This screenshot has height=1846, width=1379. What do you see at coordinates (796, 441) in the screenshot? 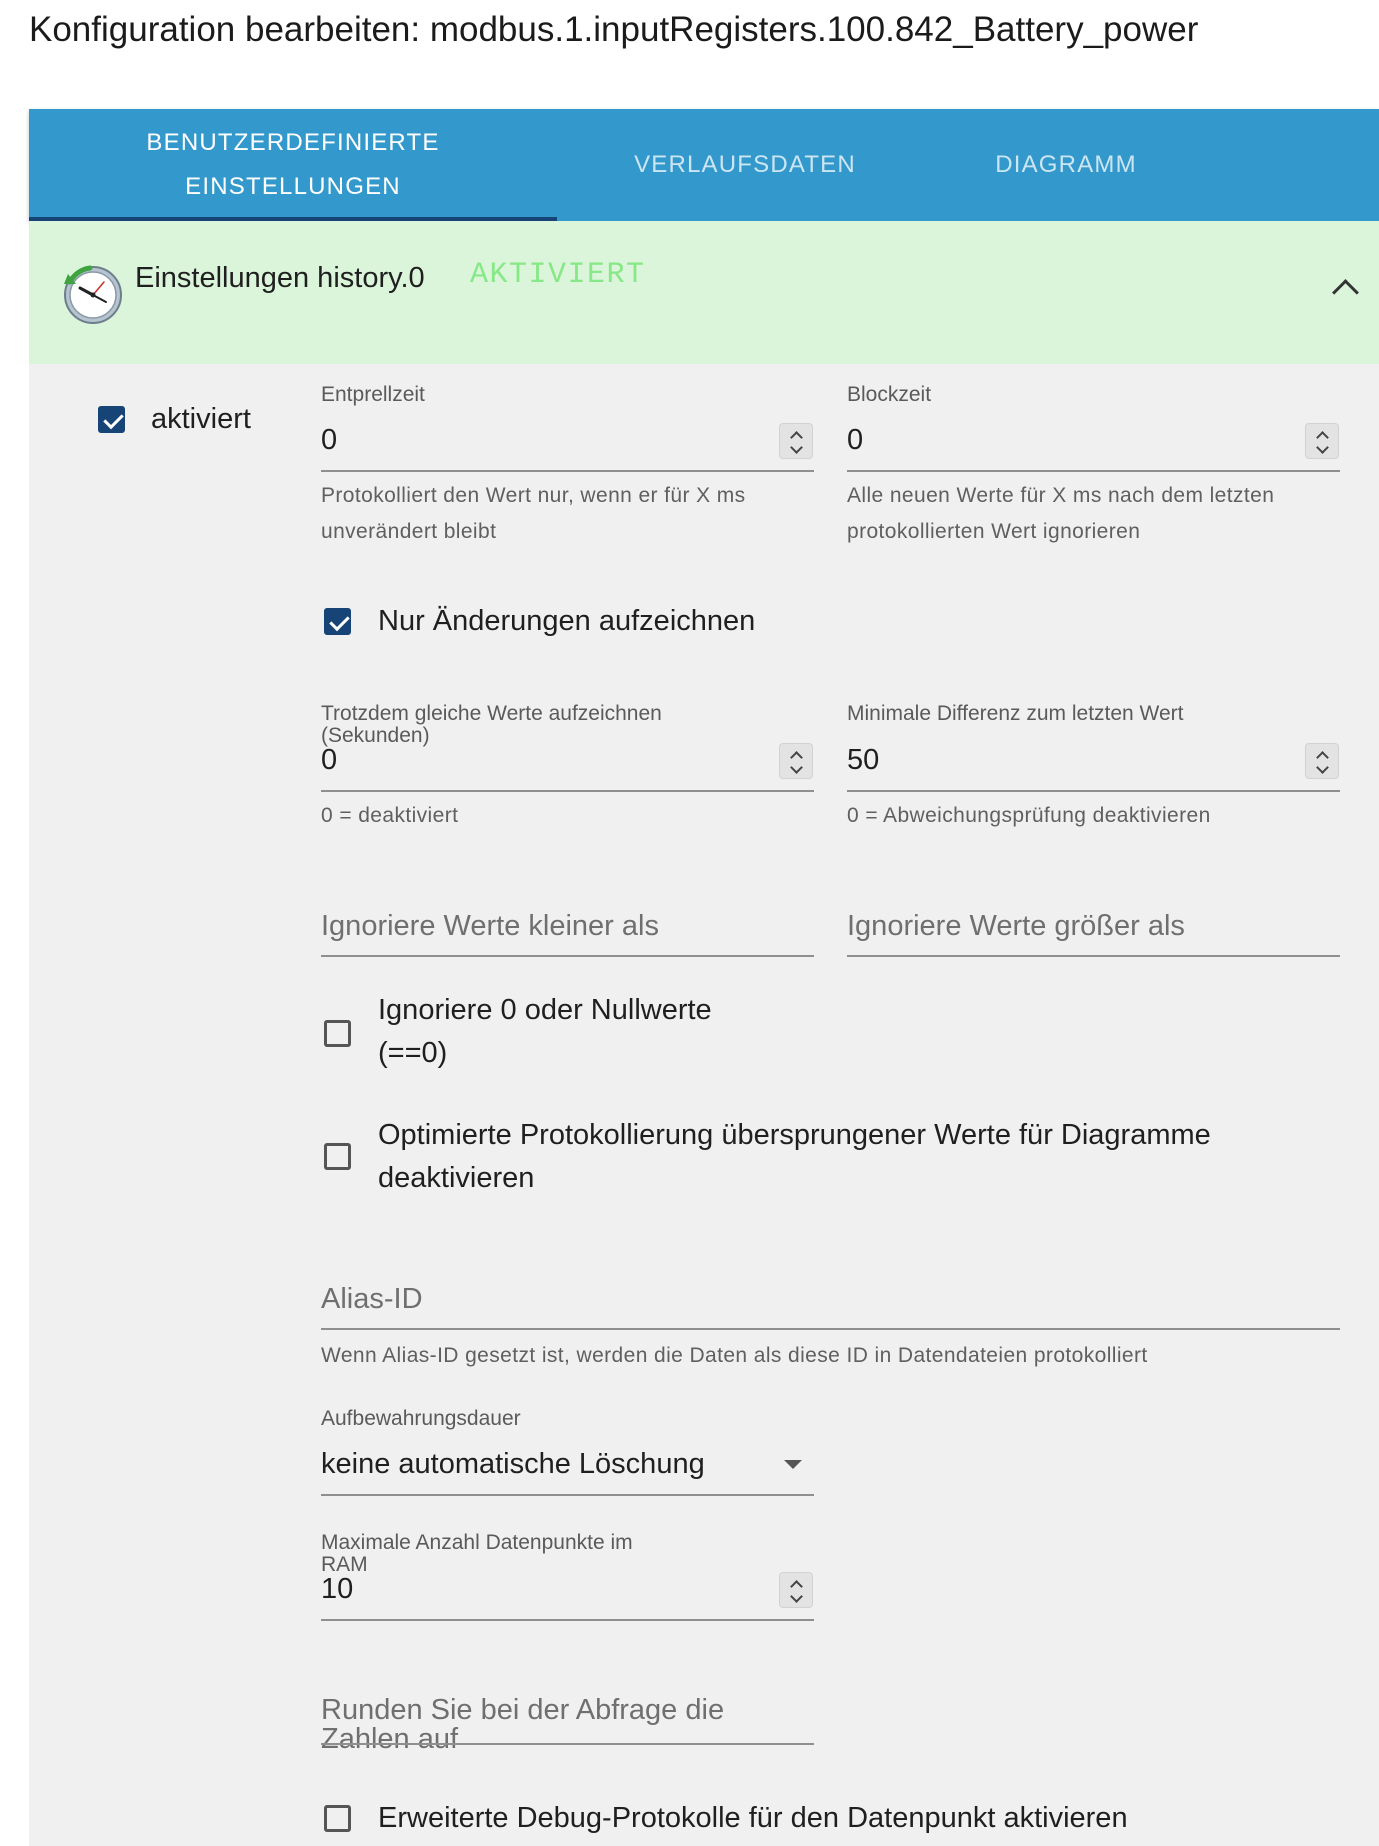
I see `debounce-stepper` at bounding box center [796, 441].